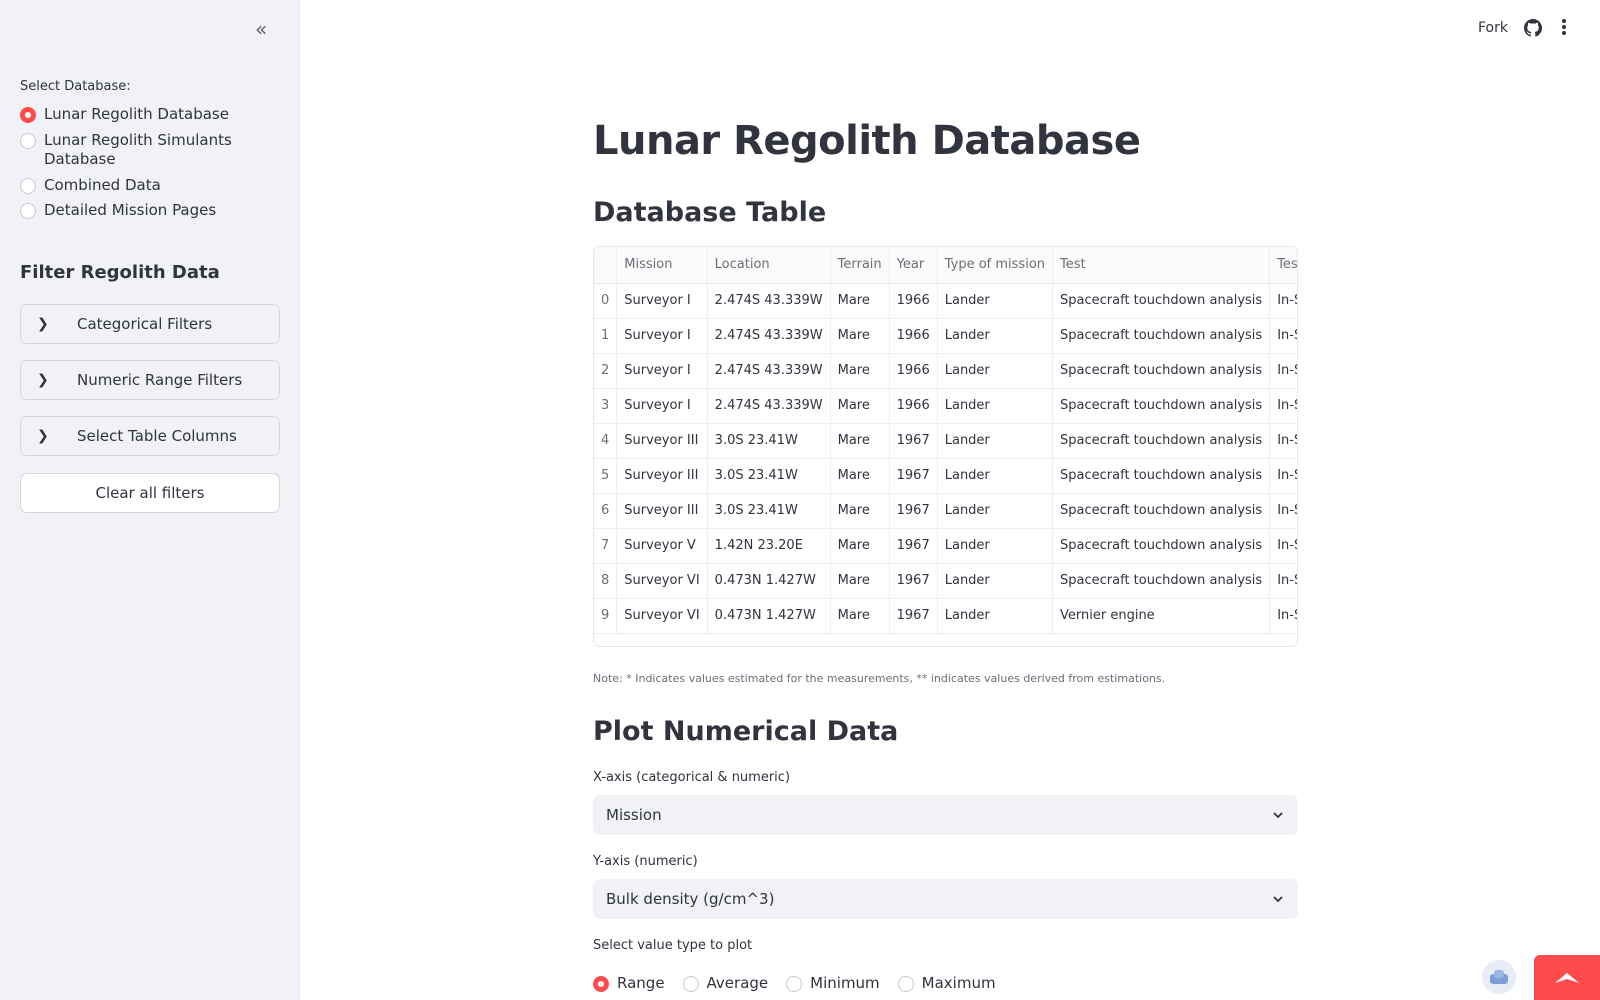  Describe the element at coordinates (606, 441) in the screenshot. I see `row-index-cell: 4` at that location.